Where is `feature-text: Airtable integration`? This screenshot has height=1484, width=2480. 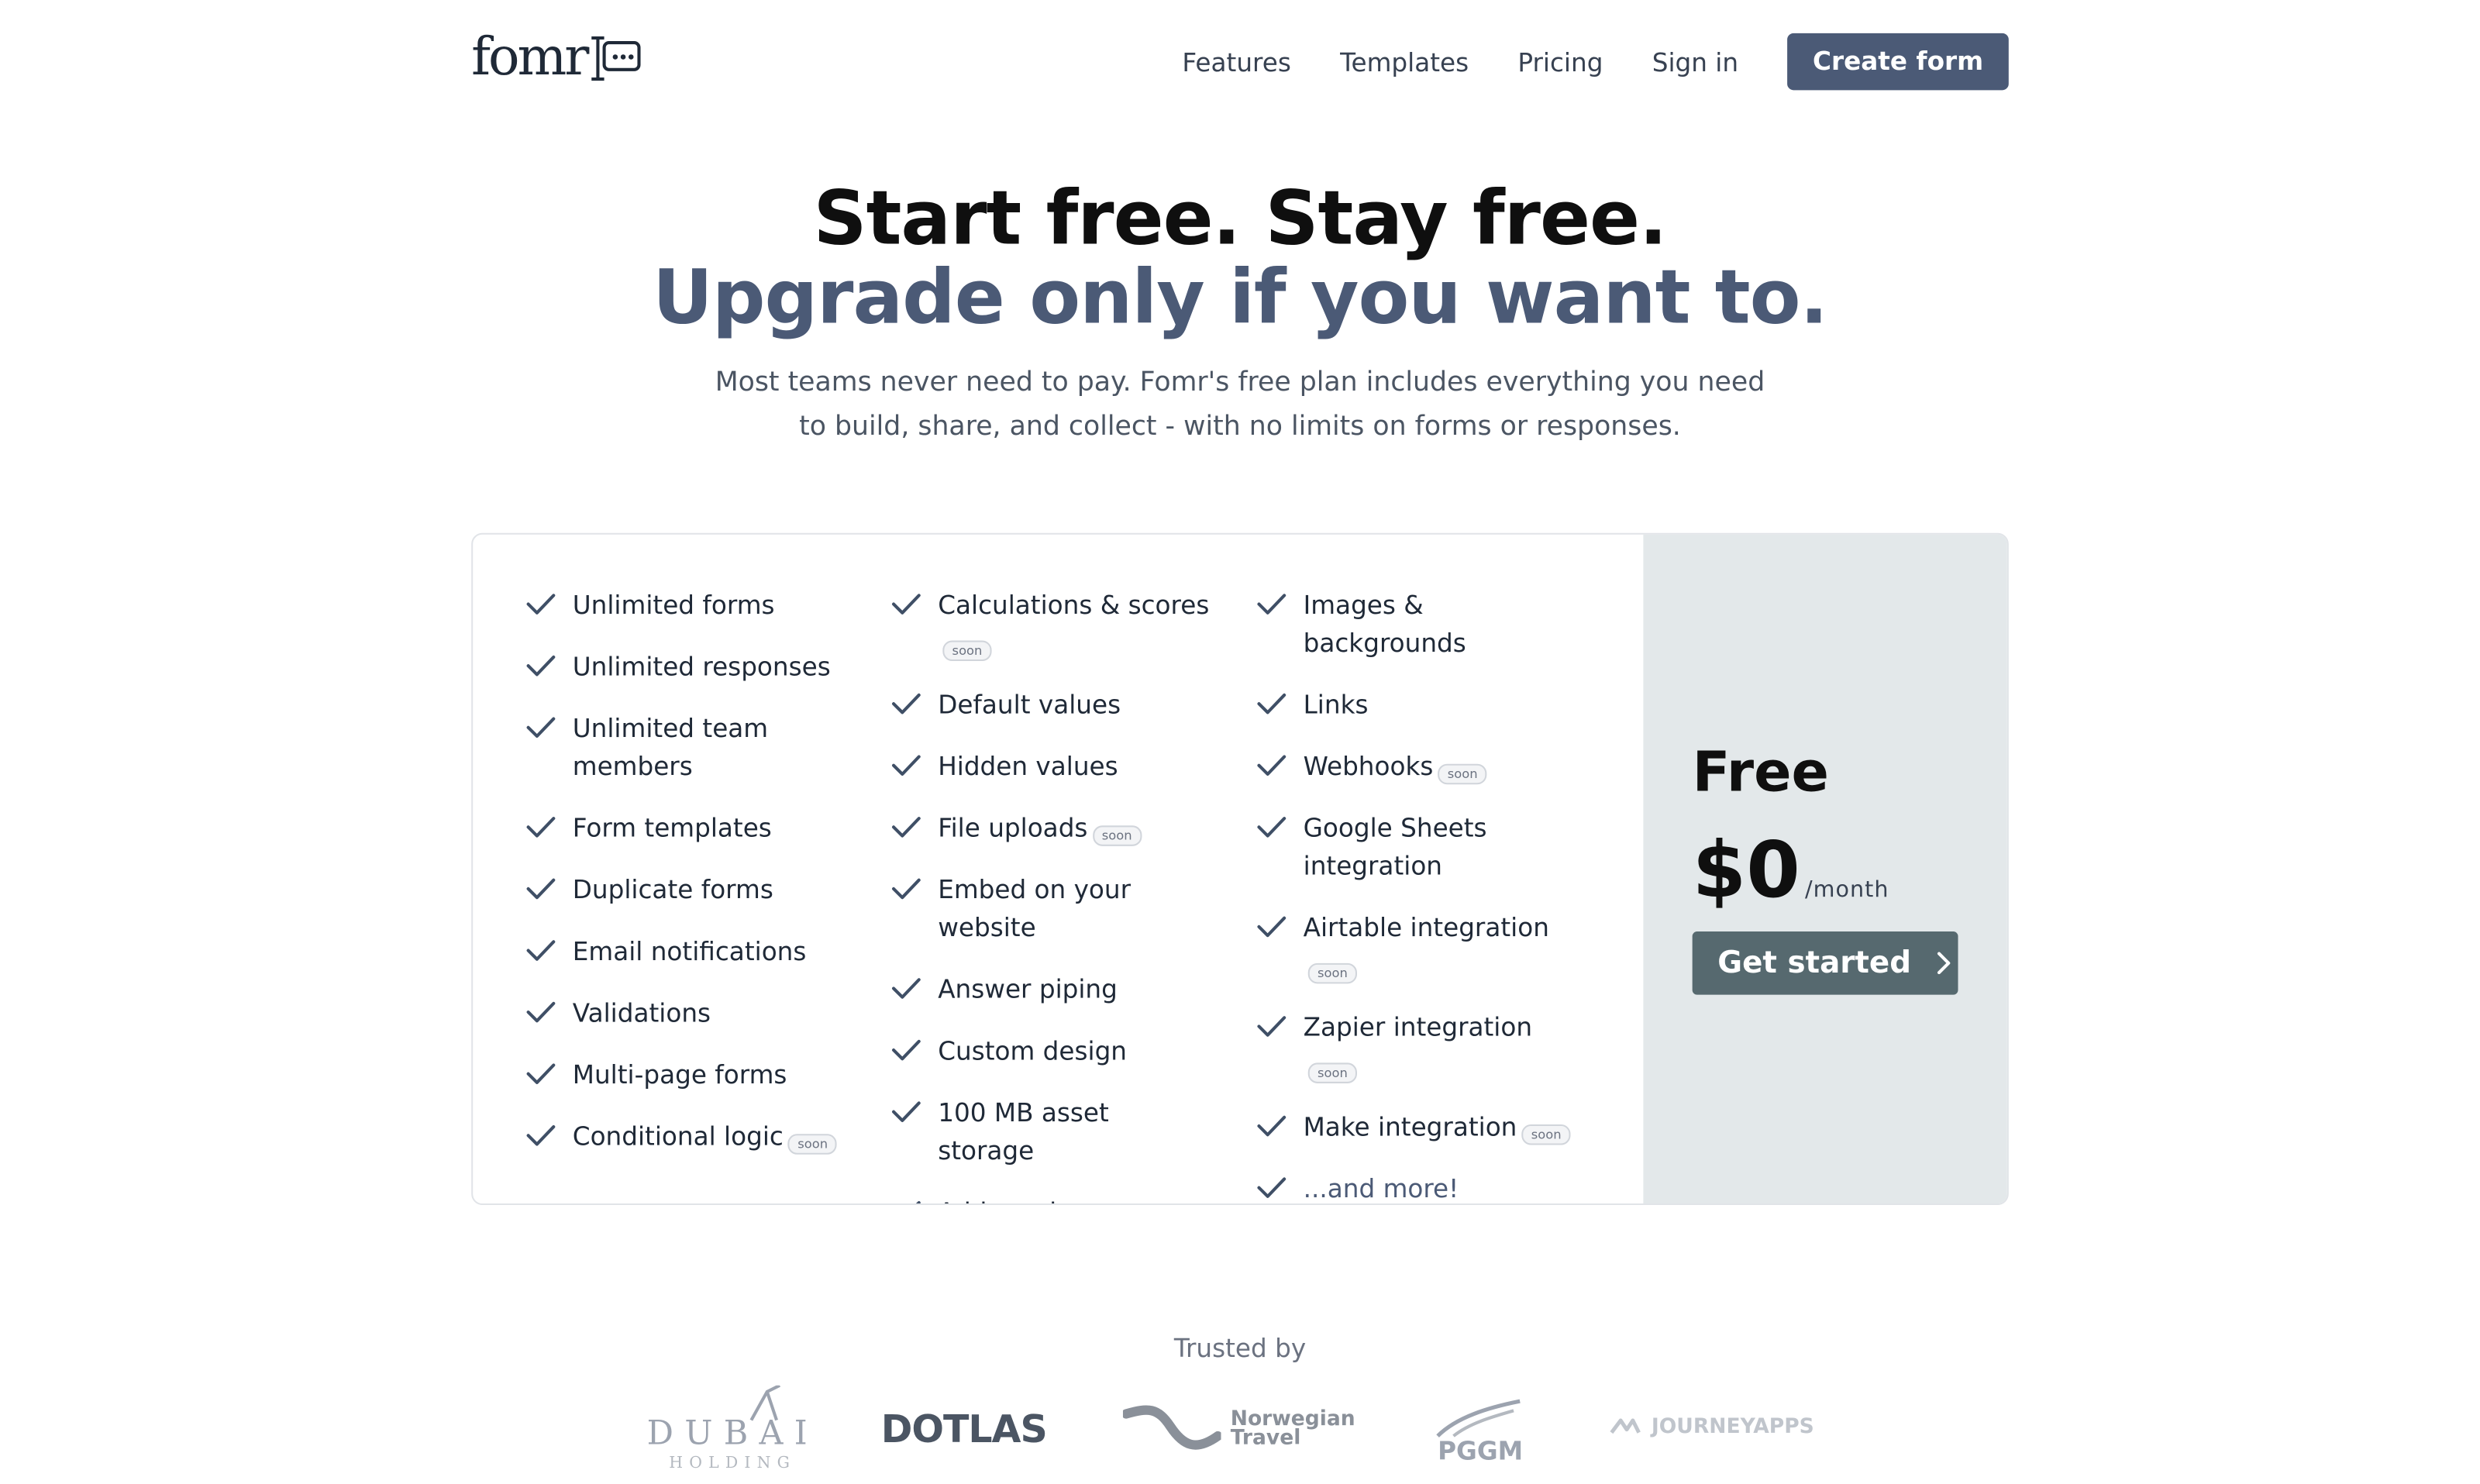
feature-text: Airtable integration is located at coordinates (1426, 927).